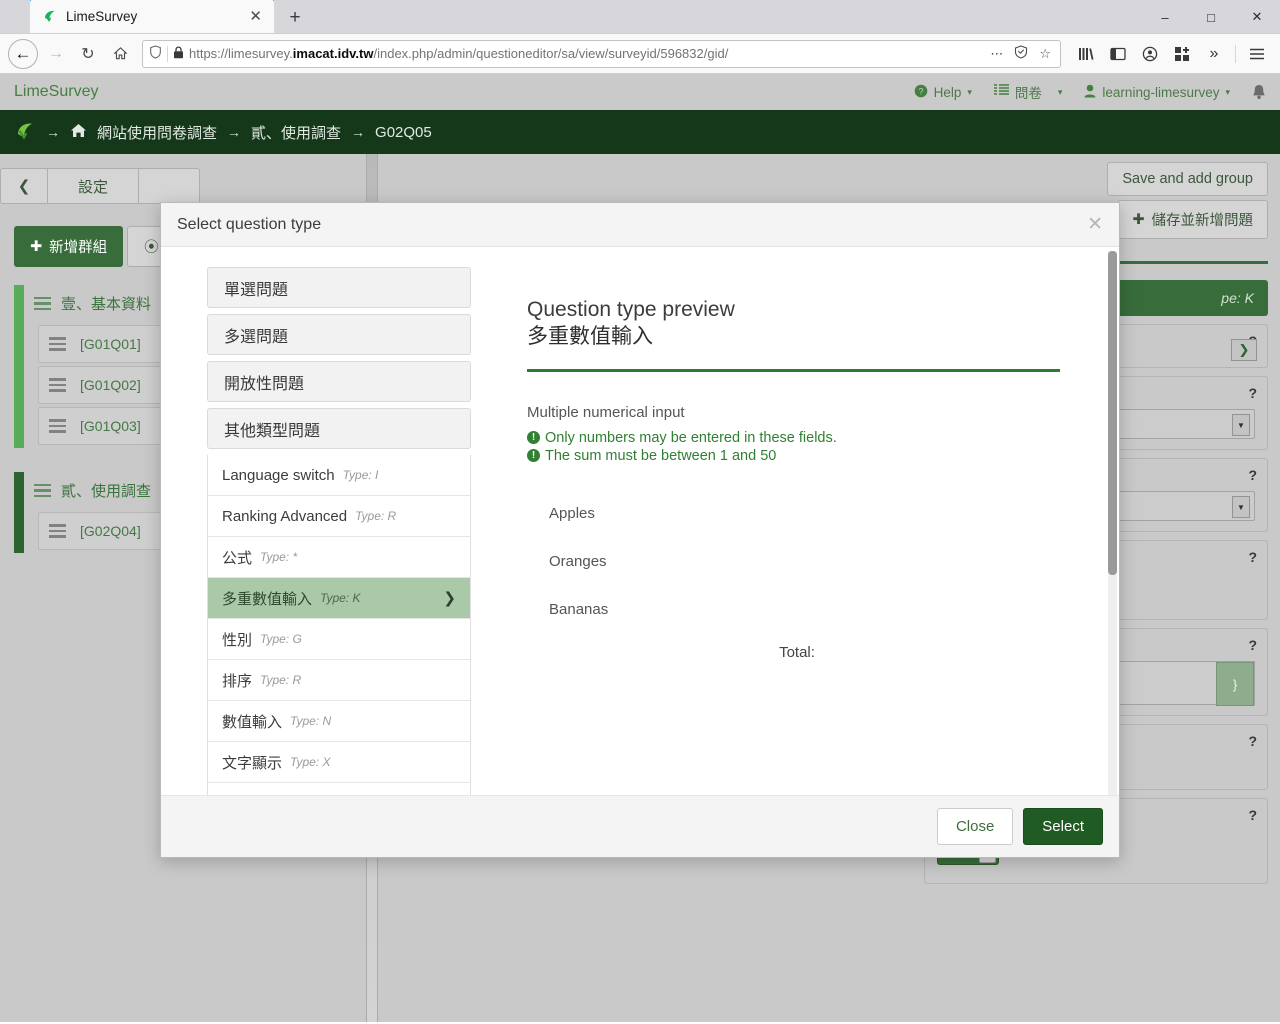 The height and width of the screenshot is (1024, 1280). What do you see at coordinates (152, 16) in the screenshot?
I see `browser-tab: LimeSurvey ✕` at bounding box center [152, 16].